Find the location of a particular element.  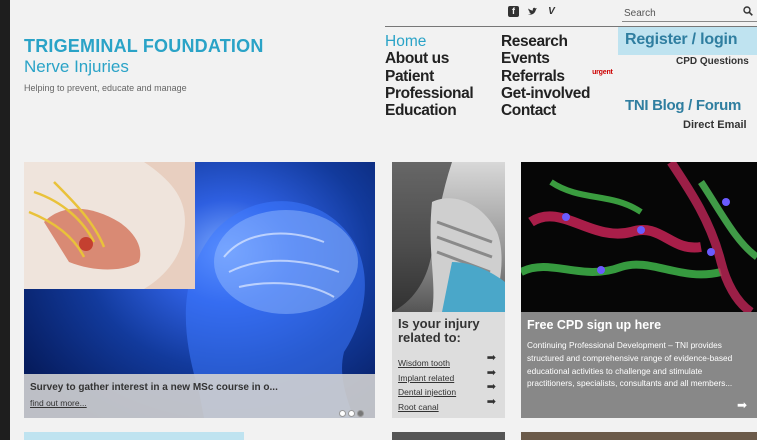

injury-card-title: Is your injury related to: is located at coordinates (439, 331).